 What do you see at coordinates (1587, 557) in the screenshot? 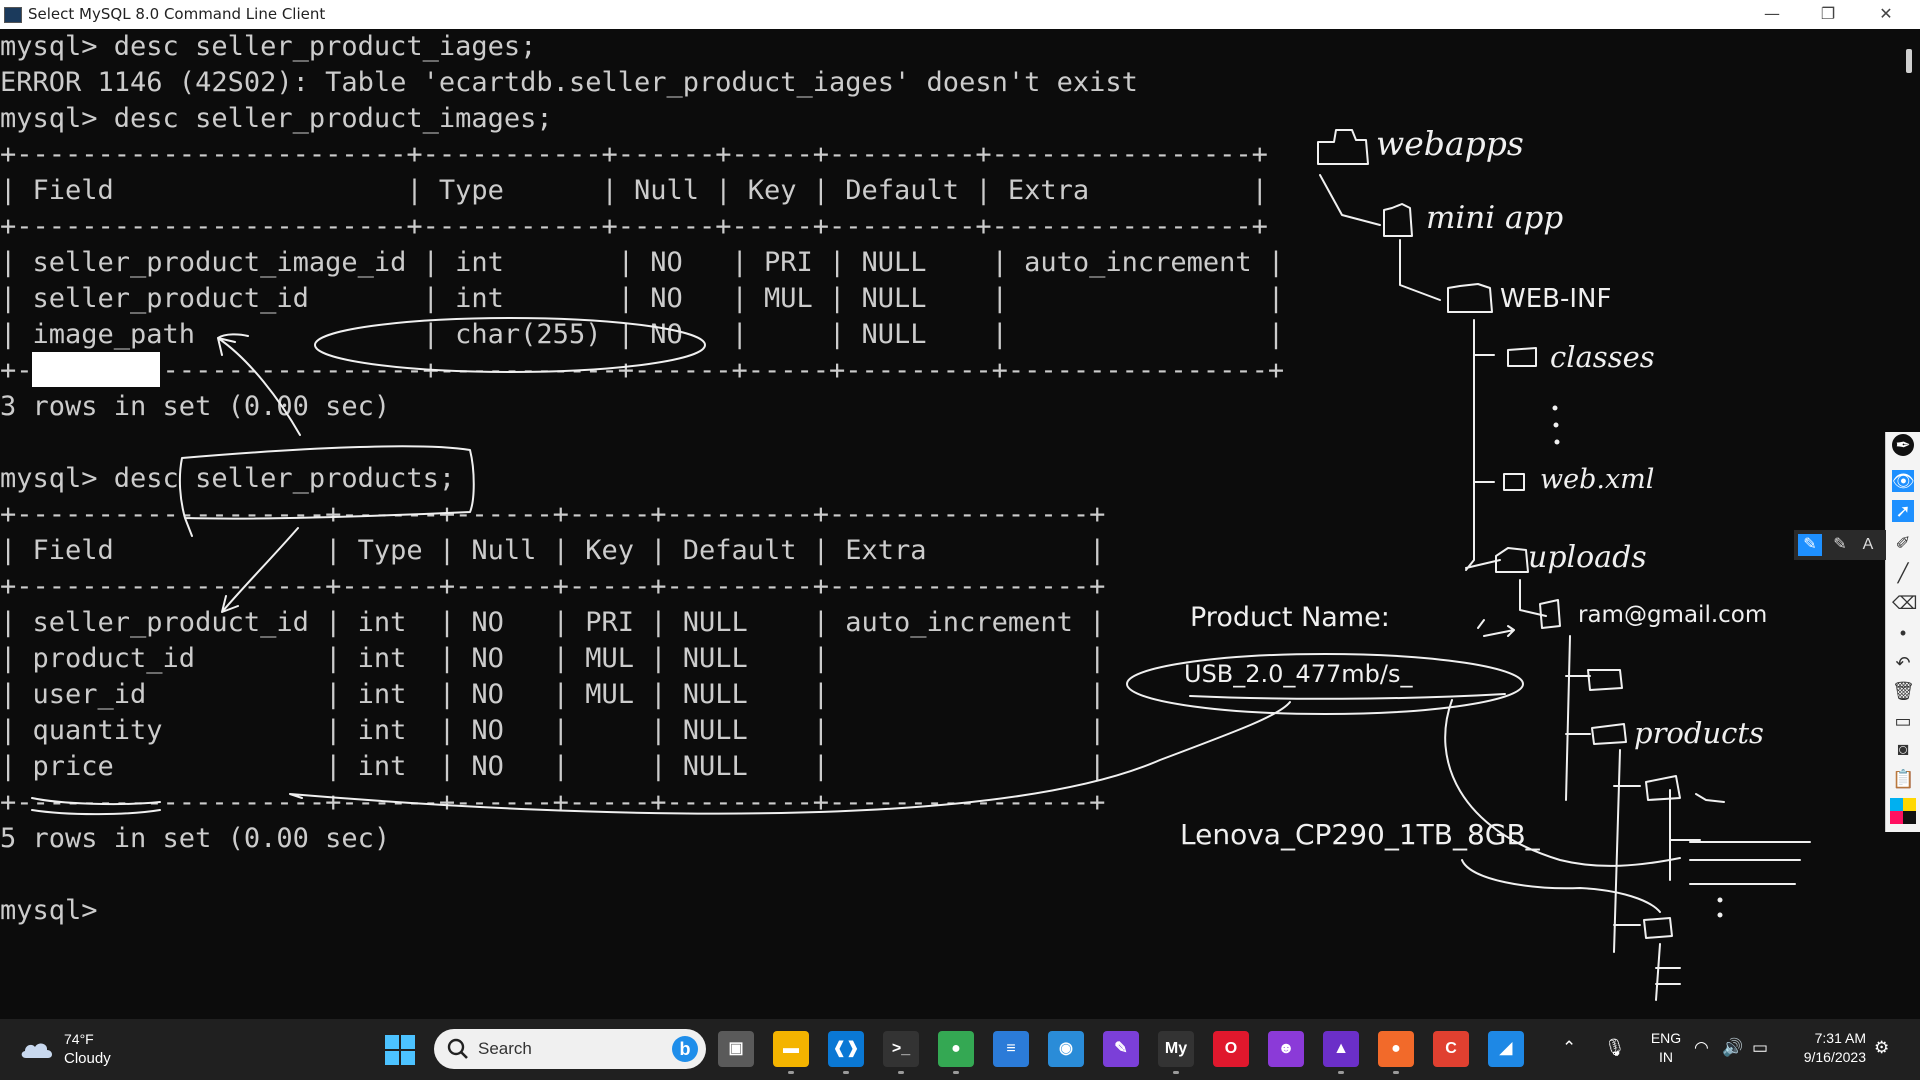
I see `annotation-uploads: uploads` at bounding box center [1587, 557].